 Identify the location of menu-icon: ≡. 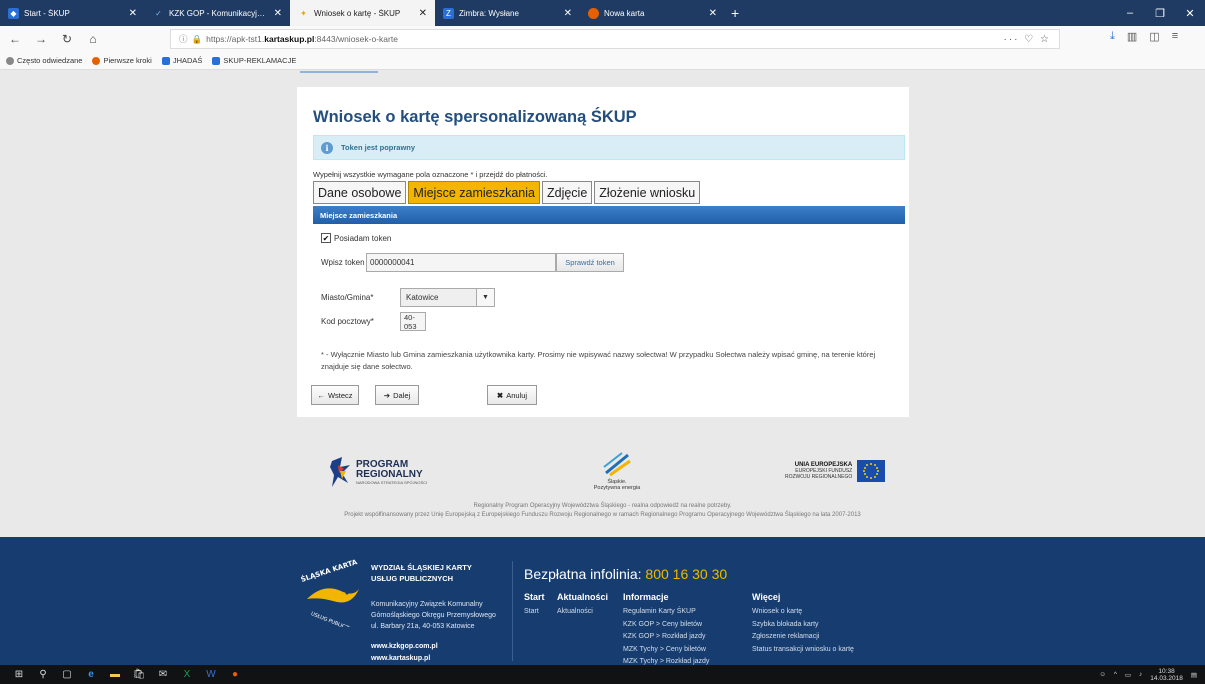
(1175, 36).